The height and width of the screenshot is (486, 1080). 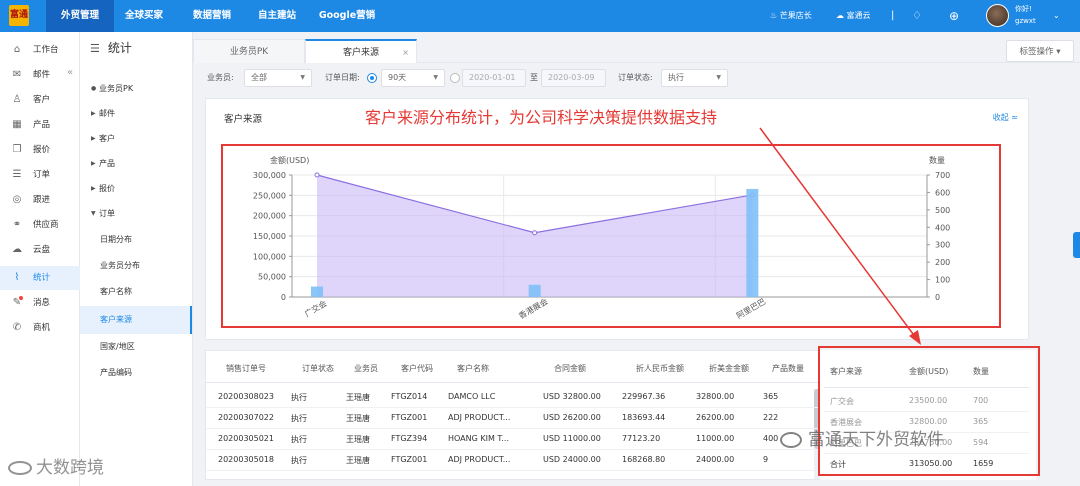 What do you see at coordinates (1056, 16) in the screenshot?
I see `chevron-down-icon: ⌄` at bounding box center [1056, 16].